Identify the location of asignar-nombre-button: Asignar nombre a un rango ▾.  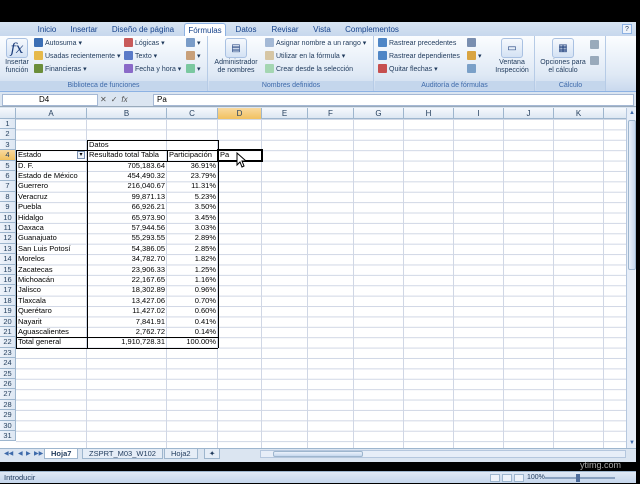
(315, 43).